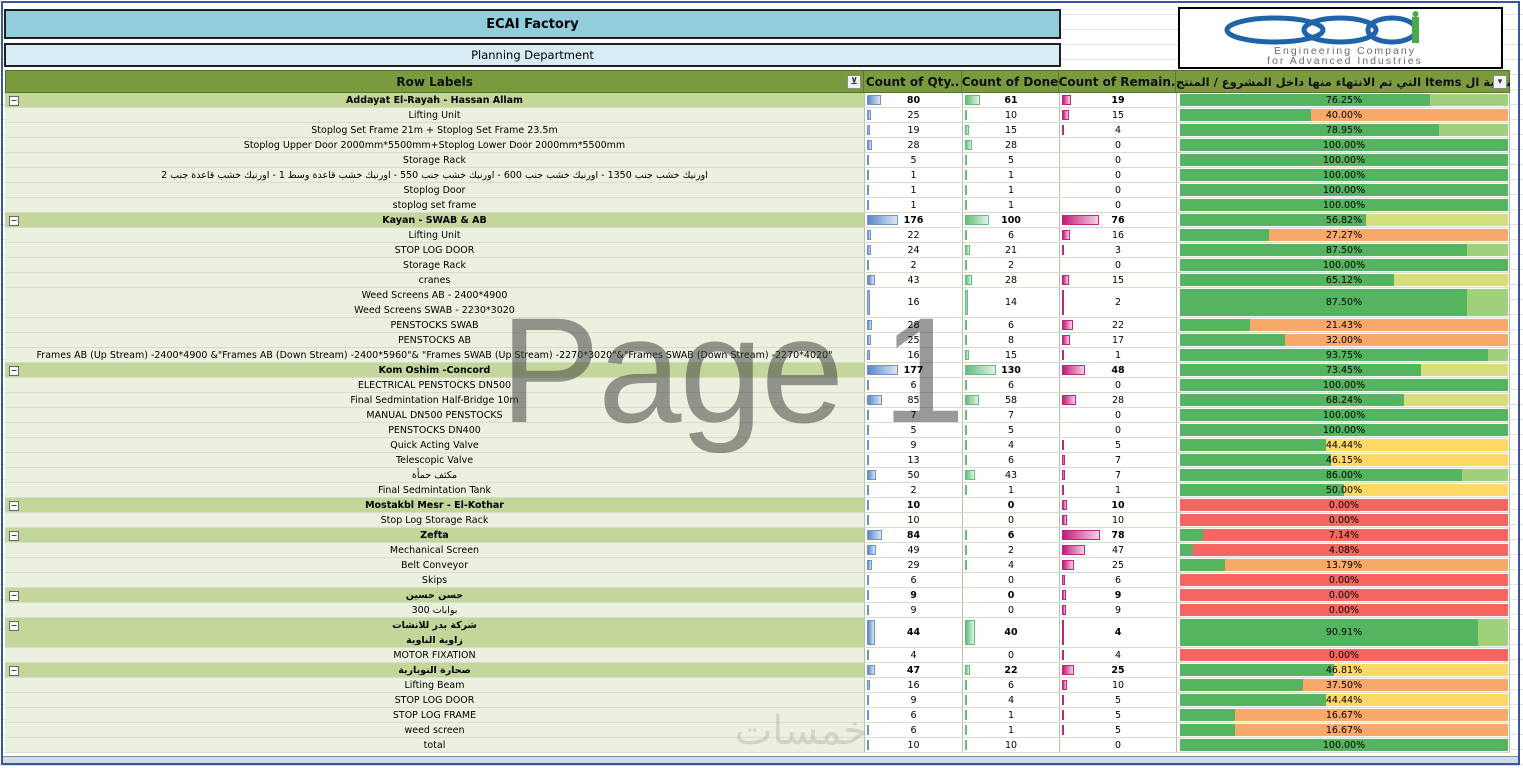  Describe the element at coordinates (914, 325) in the screenshot. I see `qty-cell: 28` at that location.